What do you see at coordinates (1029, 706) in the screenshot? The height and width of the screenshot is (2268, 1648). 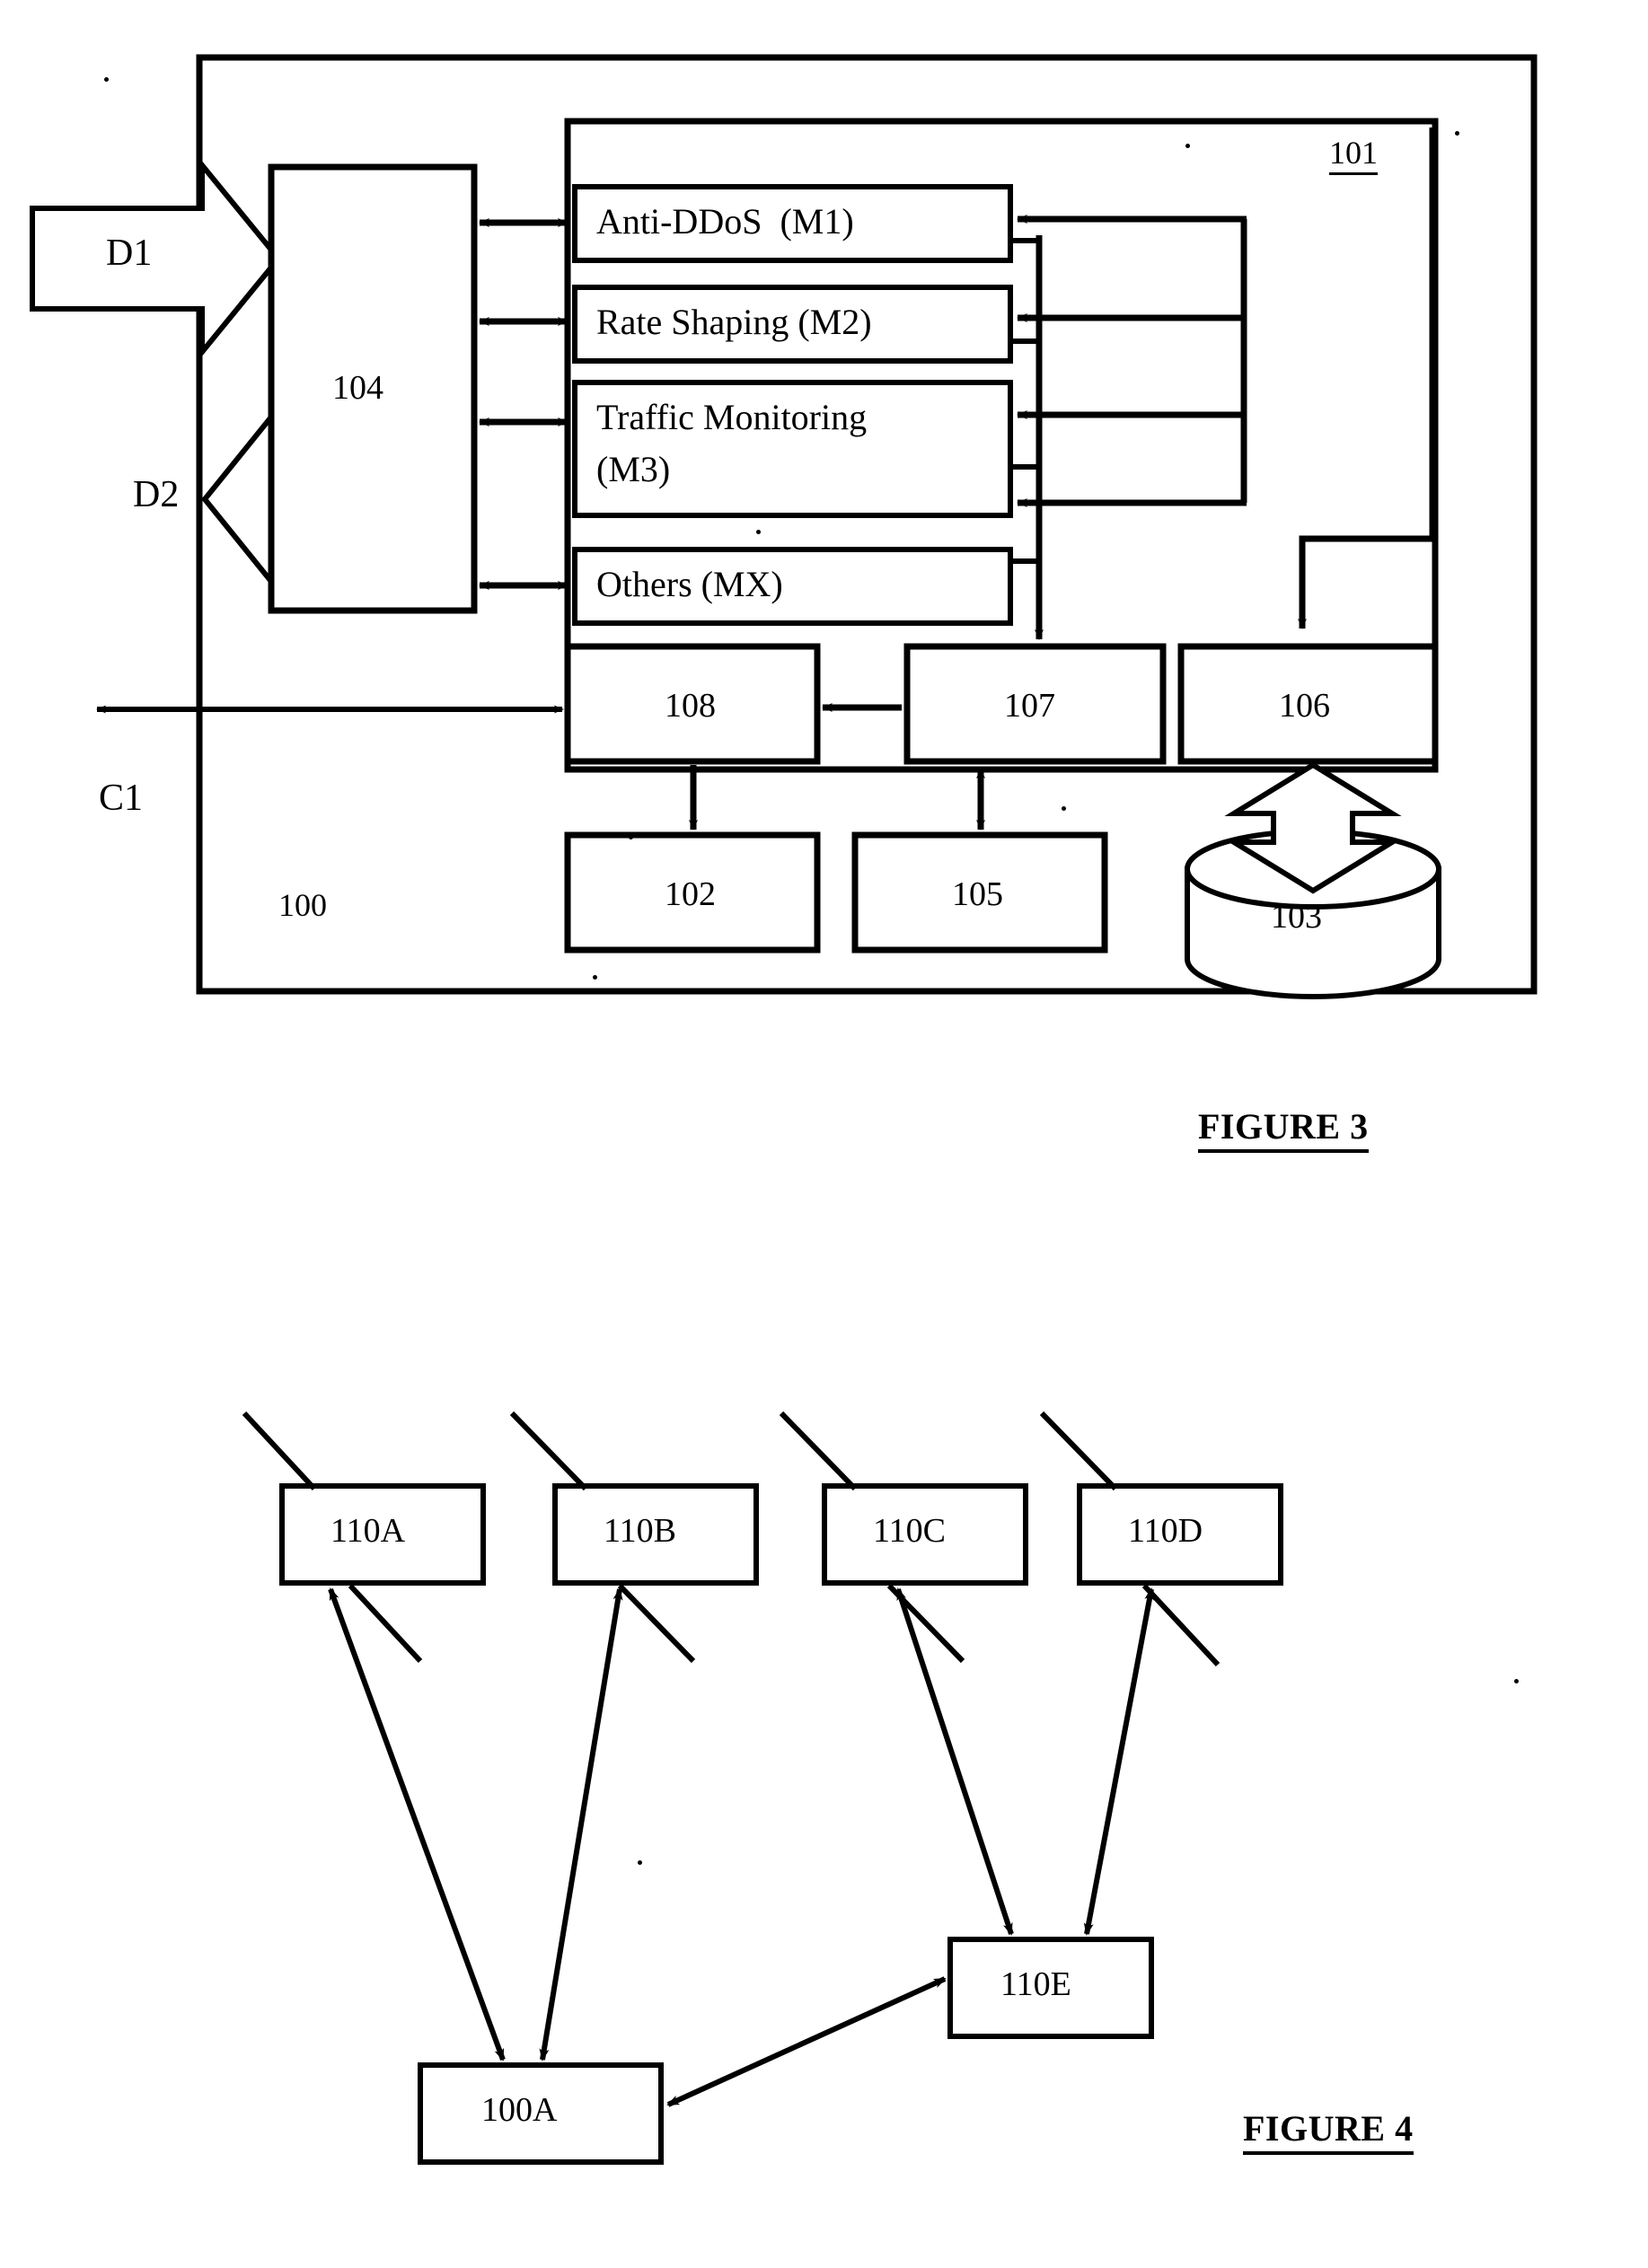 I see `label-107: 107` at bounding box center [1029, 706].